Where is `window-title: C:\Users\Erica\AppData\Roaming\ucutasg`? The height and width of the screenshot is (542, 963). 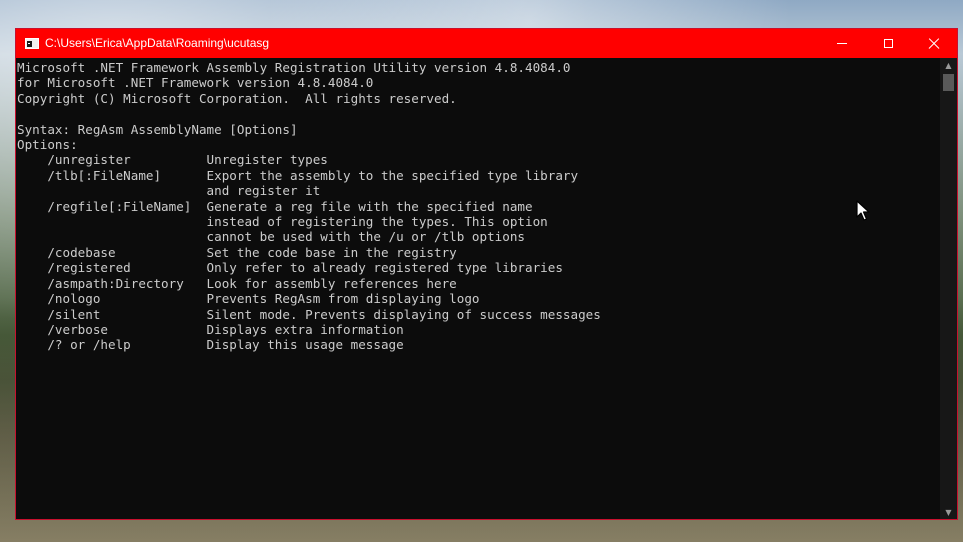
window-title: C:\Users\Erica\AppData\Roaming\ucutasg is located at coordinates (157, 43).